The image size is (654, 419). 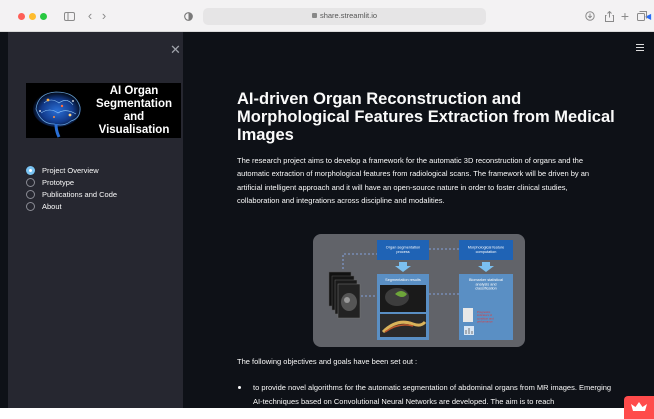 I want to click on close-window-button, so click(x=21, y=16).